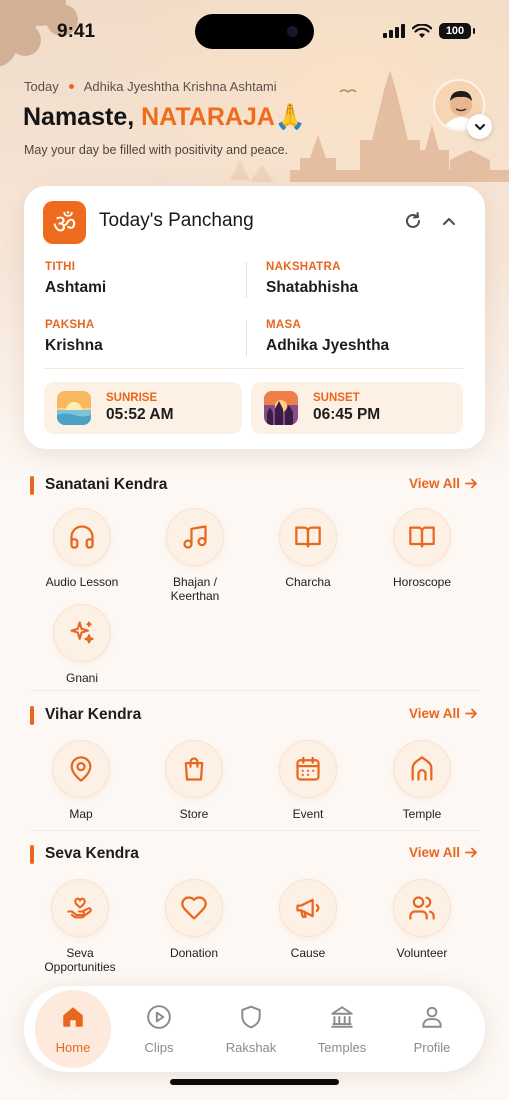 Image resolution: width=509 pixels, height=1100 pixels. I want to click on wifi-icon, so click(422, 30).